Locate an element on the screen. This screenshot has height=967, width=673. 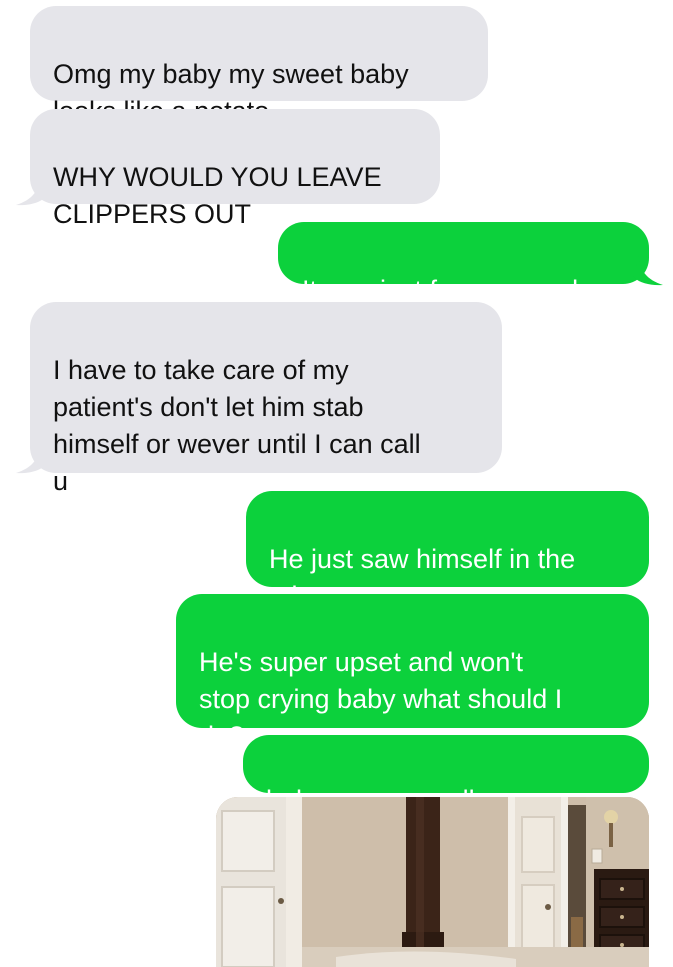
room-photo is located at coordinates (432, 882).